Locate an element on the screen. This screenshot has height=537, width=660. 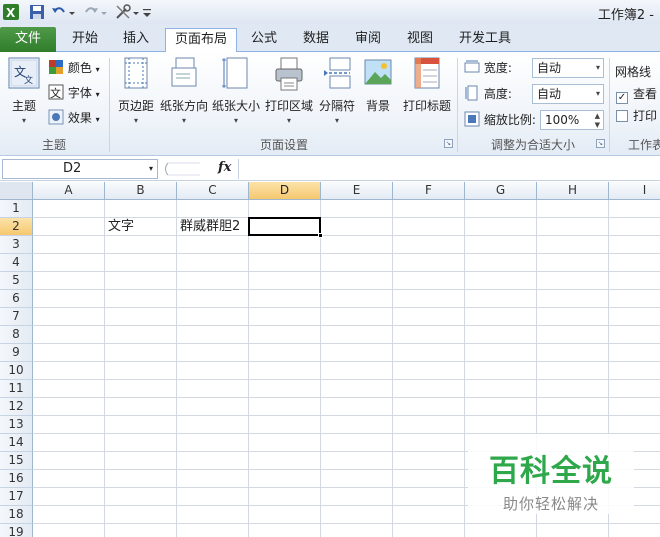
group-label-sheet-options: 工作表 is located at coordinates (644, 145).